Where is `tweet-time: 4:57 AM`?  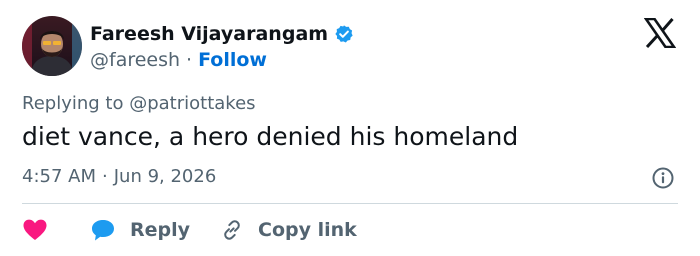 tweet-time: 4:57 AM is located at coordinates (59, 176).